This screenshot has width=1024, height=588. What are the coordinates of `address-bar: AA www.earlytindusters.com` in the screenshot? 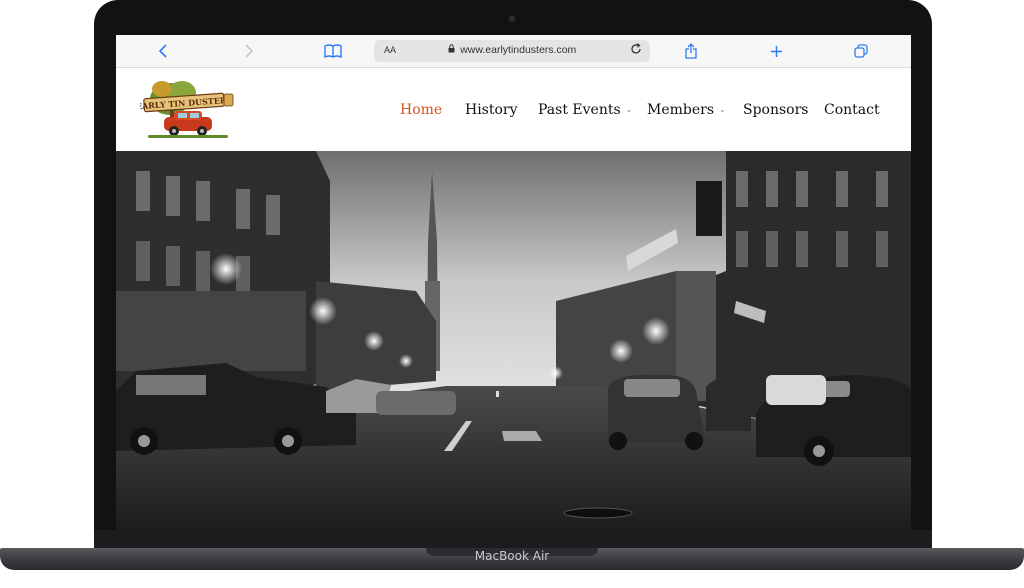 It's located at (512, 51).